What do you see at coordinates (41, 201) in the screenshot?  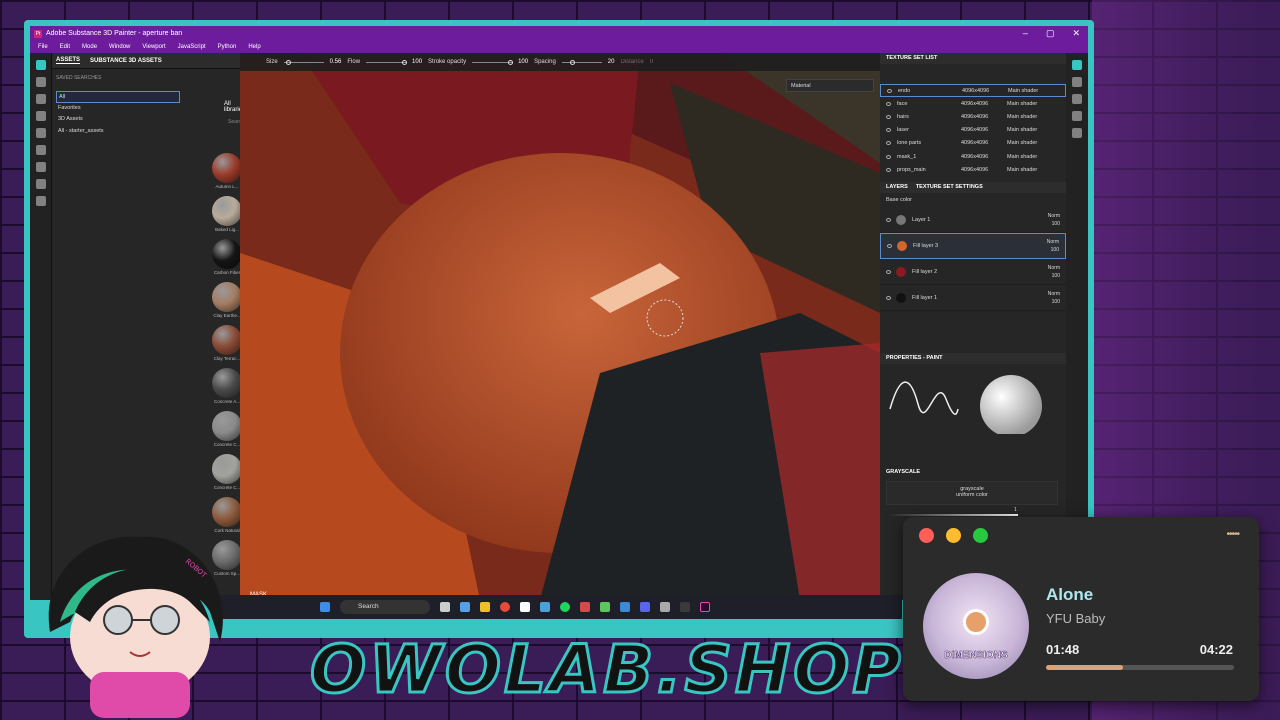 I see `measure-tool-icon` at bounding box center [41, 201].